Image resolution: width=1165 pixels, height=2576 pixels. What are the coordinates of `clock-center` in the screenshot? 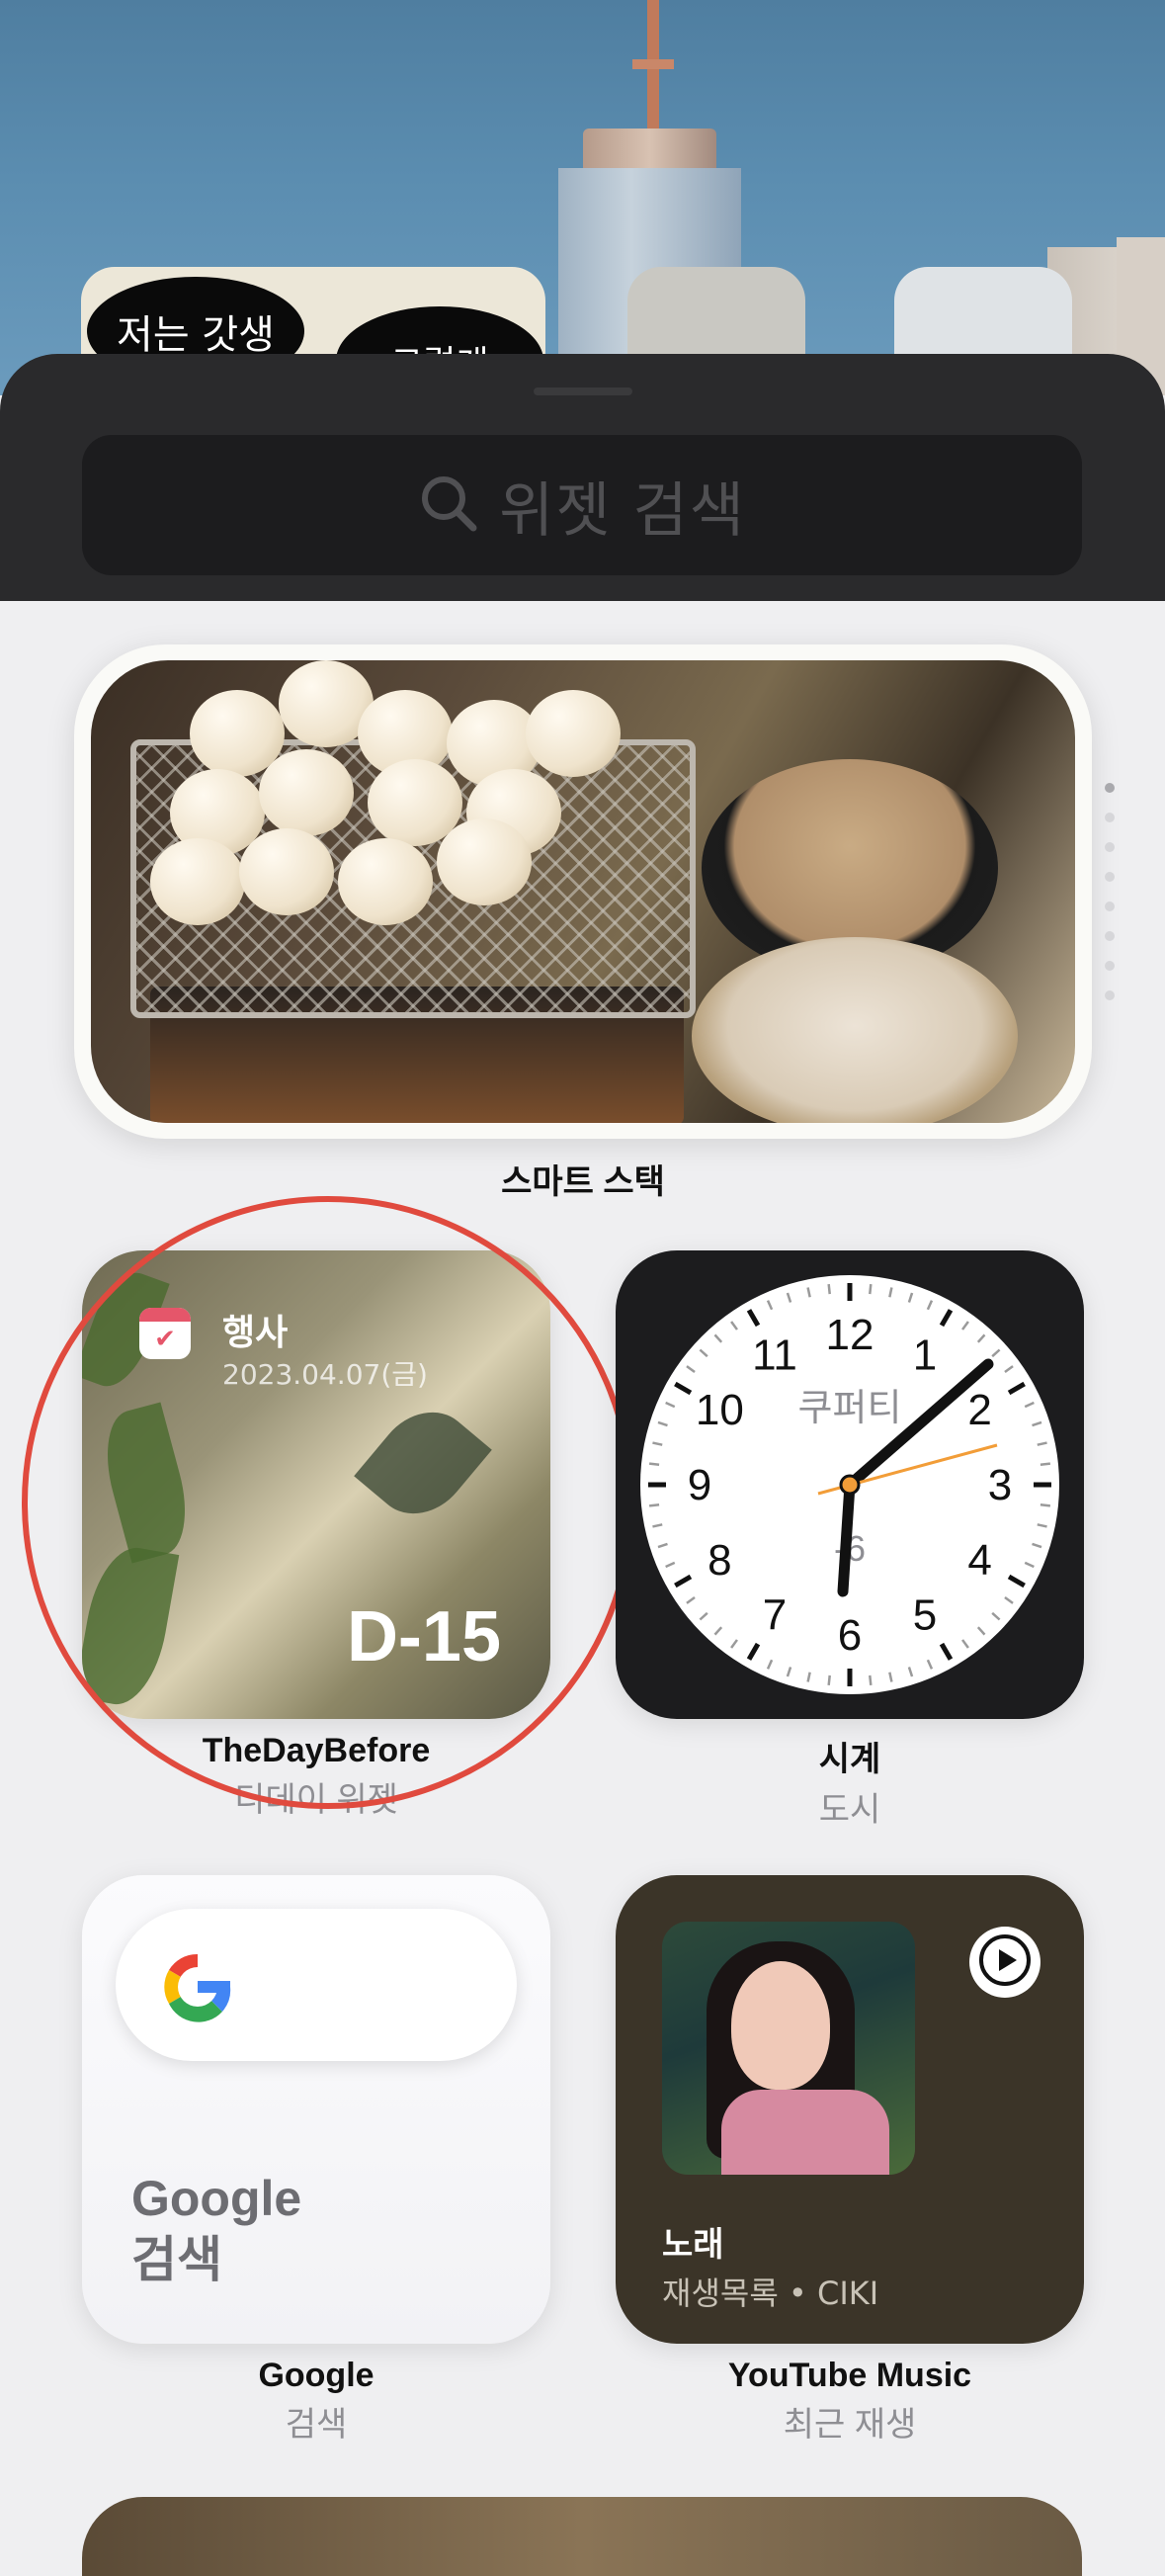 It's located at (850, 1485).